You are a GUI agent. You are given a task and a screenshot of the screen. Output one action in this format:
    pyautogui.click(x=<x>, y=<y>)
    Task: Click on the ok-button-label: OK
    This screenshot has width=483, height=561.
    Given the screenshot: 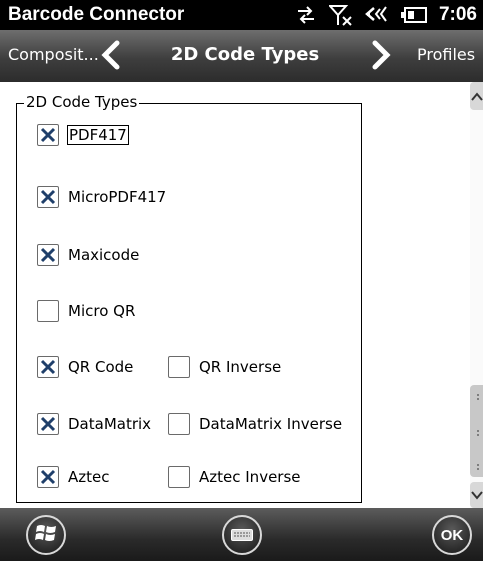 What is the action you would take?
    pyautogui.click(x=452, y=535)
    